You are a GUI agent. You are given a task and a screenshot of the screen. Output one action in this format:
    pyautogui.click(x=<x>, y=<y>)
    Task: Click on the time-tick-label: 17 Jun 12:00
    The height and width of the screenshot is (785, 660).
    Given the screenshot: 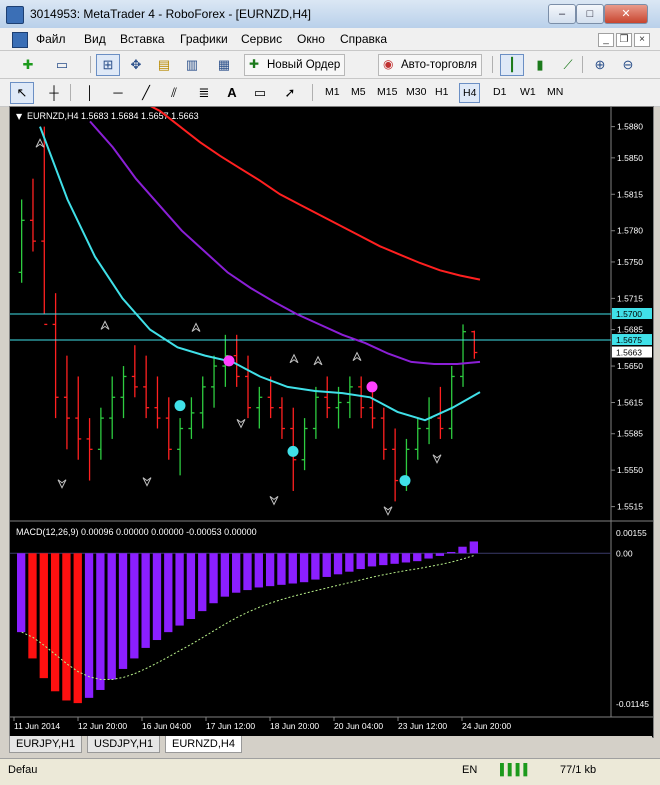 What is the action you would take?
    pyautogui.click(x=230, y=726)
    